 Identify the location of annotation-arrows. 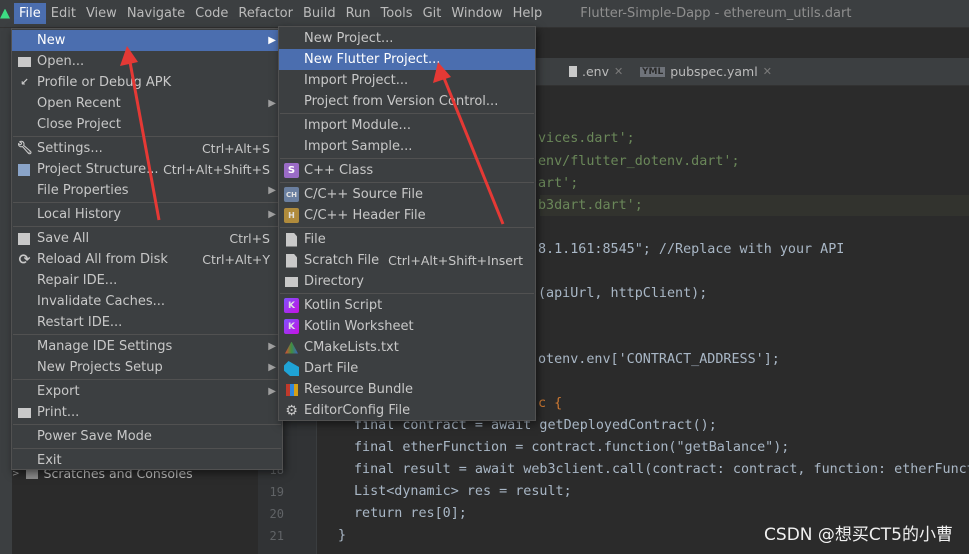
(312, 135).